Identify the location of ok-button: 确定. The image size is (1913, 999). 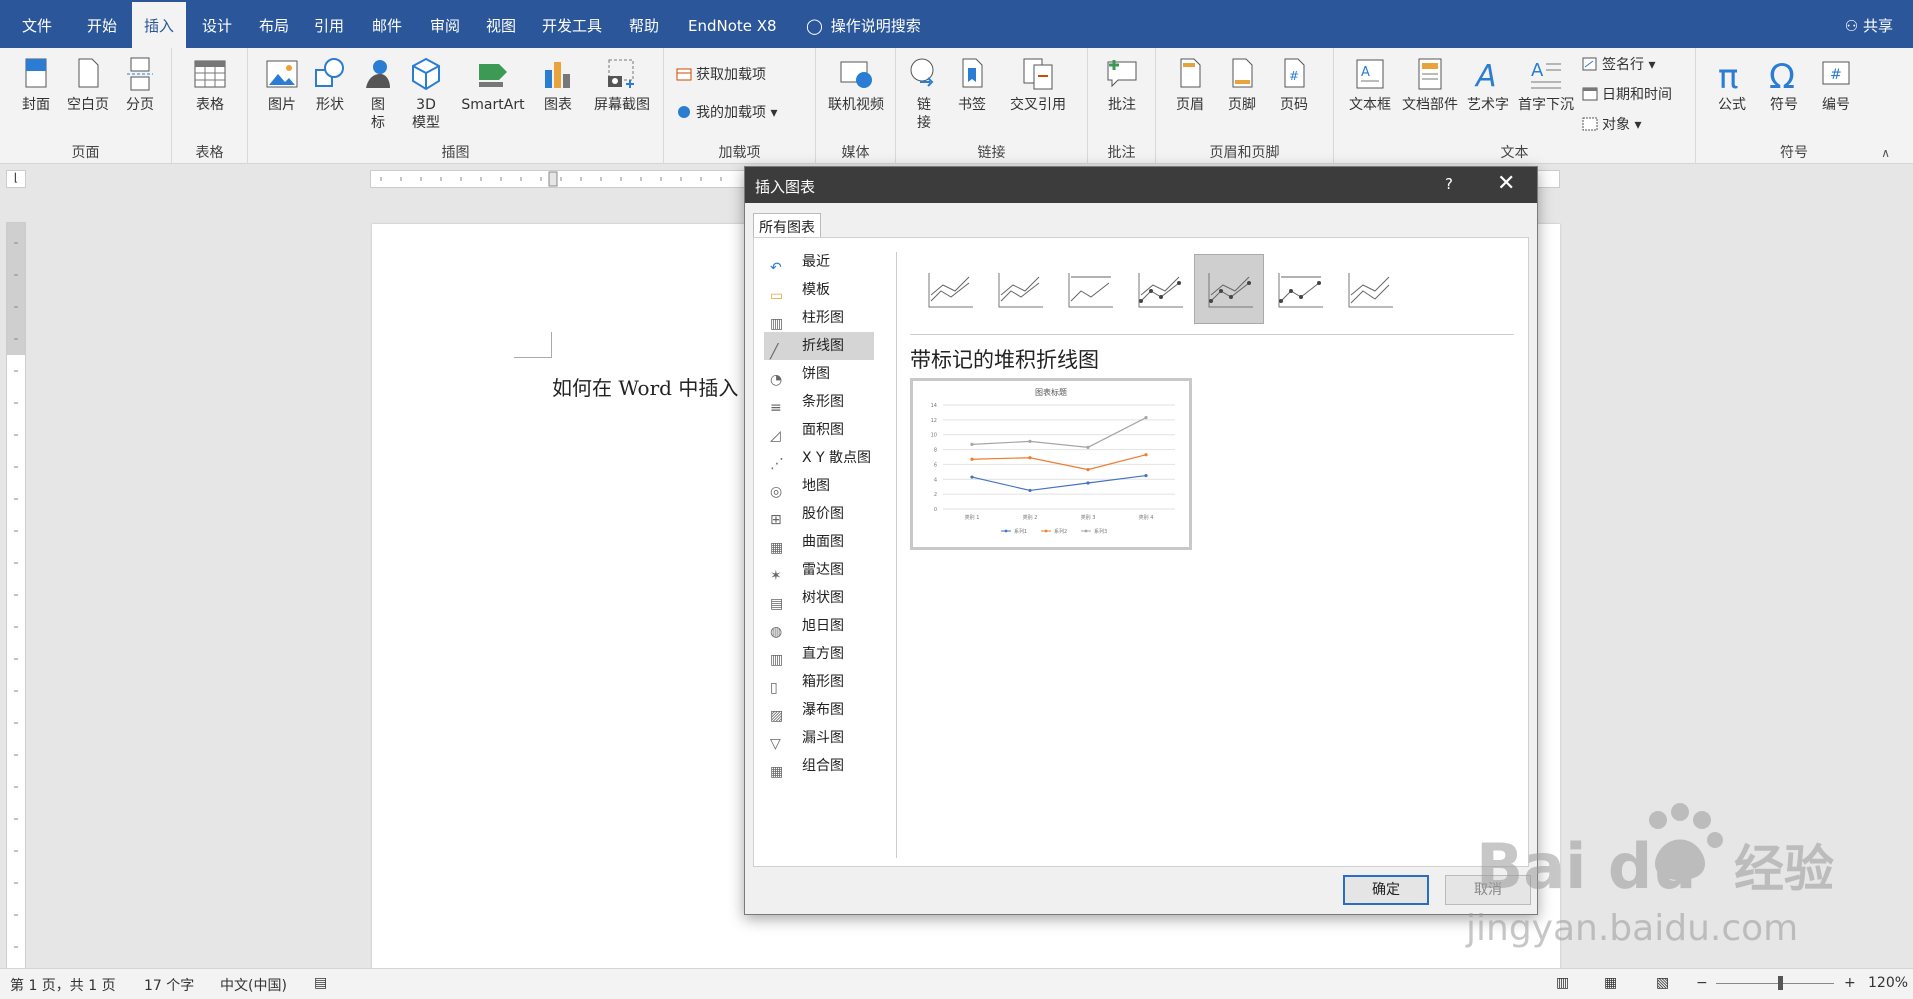
(1386, 890).